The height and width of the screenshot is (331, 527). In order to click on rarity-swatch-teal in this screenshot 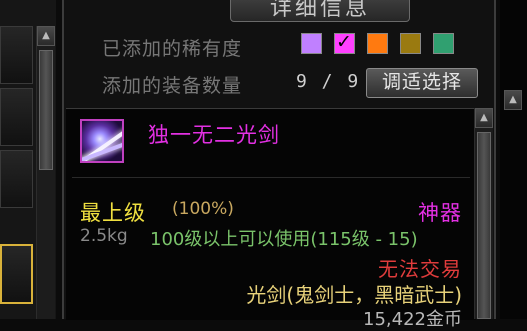, I will do `click(443, 43)`.